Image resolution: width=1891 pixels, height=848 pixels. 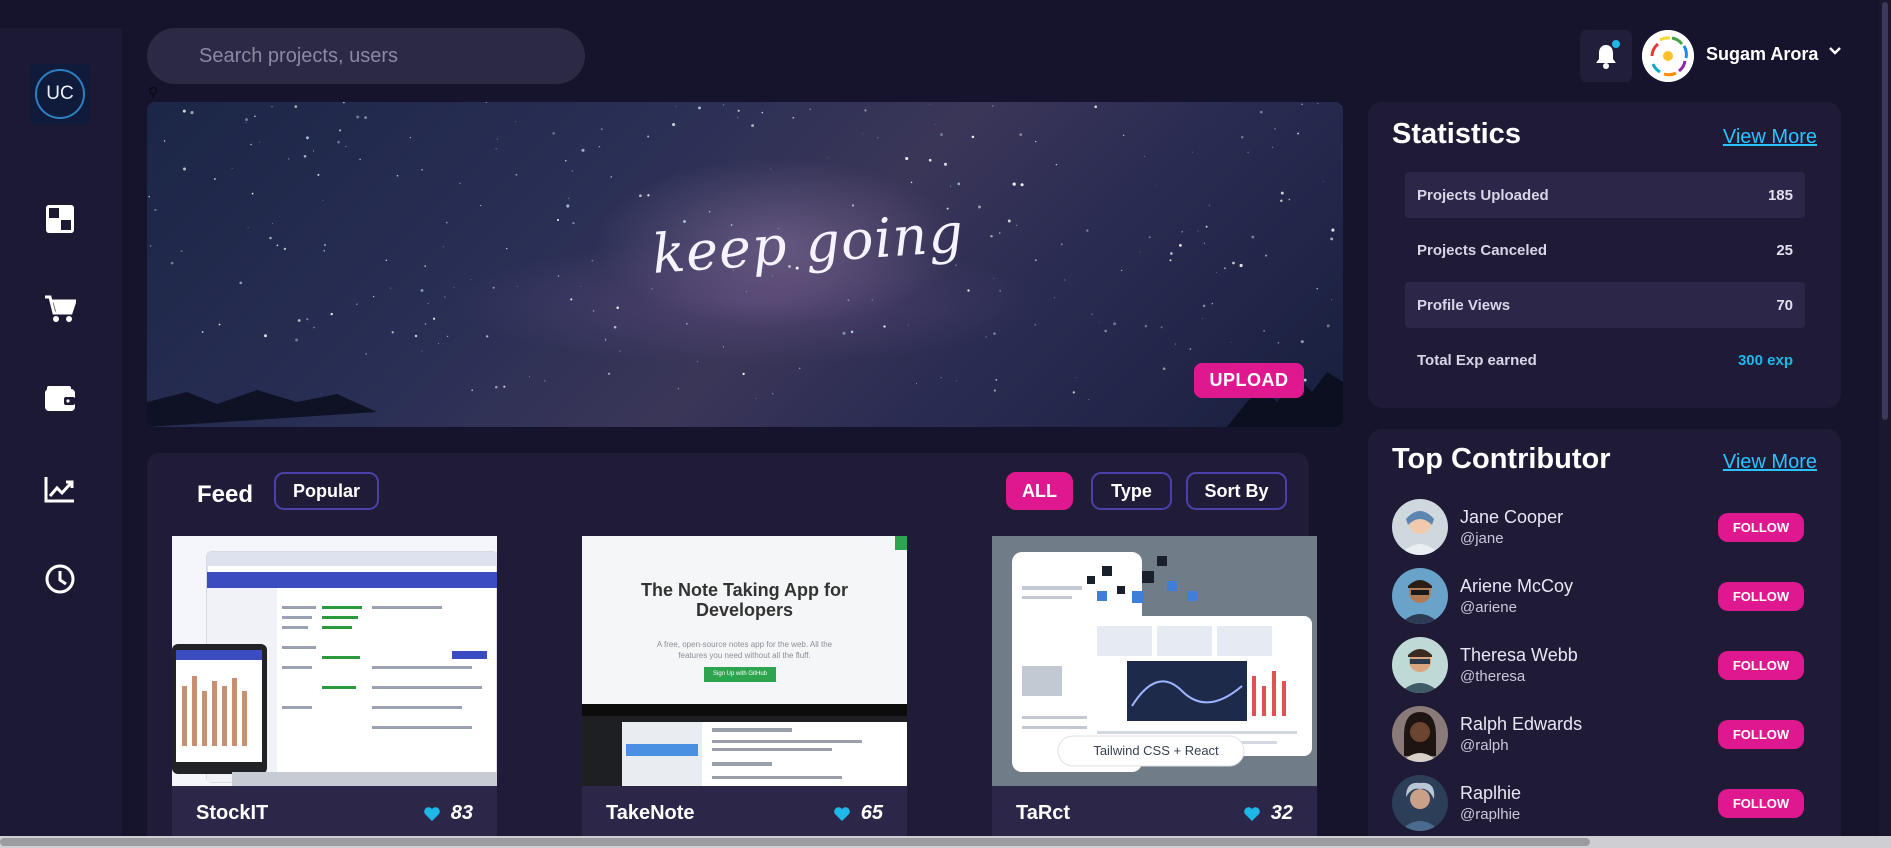 What do you see at coordinates (366, 56) in the screenshot?
I see `search-input` at bounding box center [366, 56].